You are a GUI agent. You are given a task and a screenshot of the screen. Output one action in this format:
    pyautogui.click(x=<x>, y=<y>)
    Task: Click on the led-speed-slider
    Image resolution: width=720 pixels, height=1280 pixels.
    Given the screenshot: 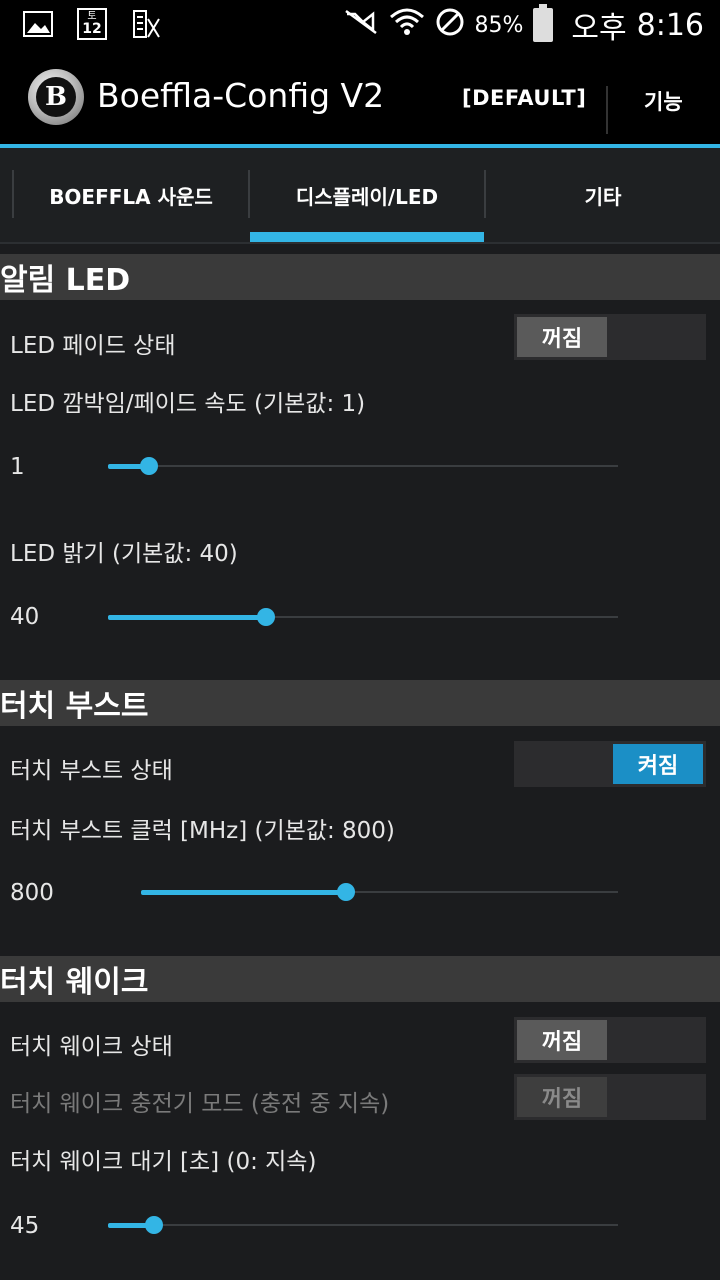 What is the action you would take?
    pyautogui.click(x=363, y=466)
    